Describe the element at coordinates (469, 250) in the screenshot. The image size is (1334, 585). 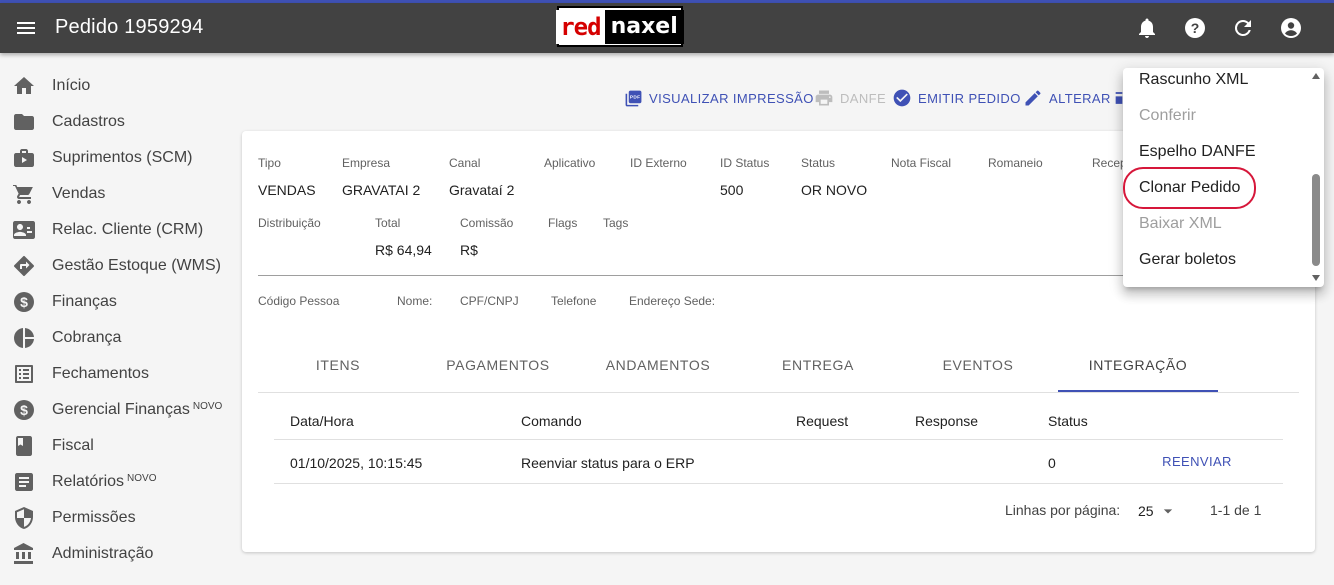
I see `value-comissao: R$` at that location.